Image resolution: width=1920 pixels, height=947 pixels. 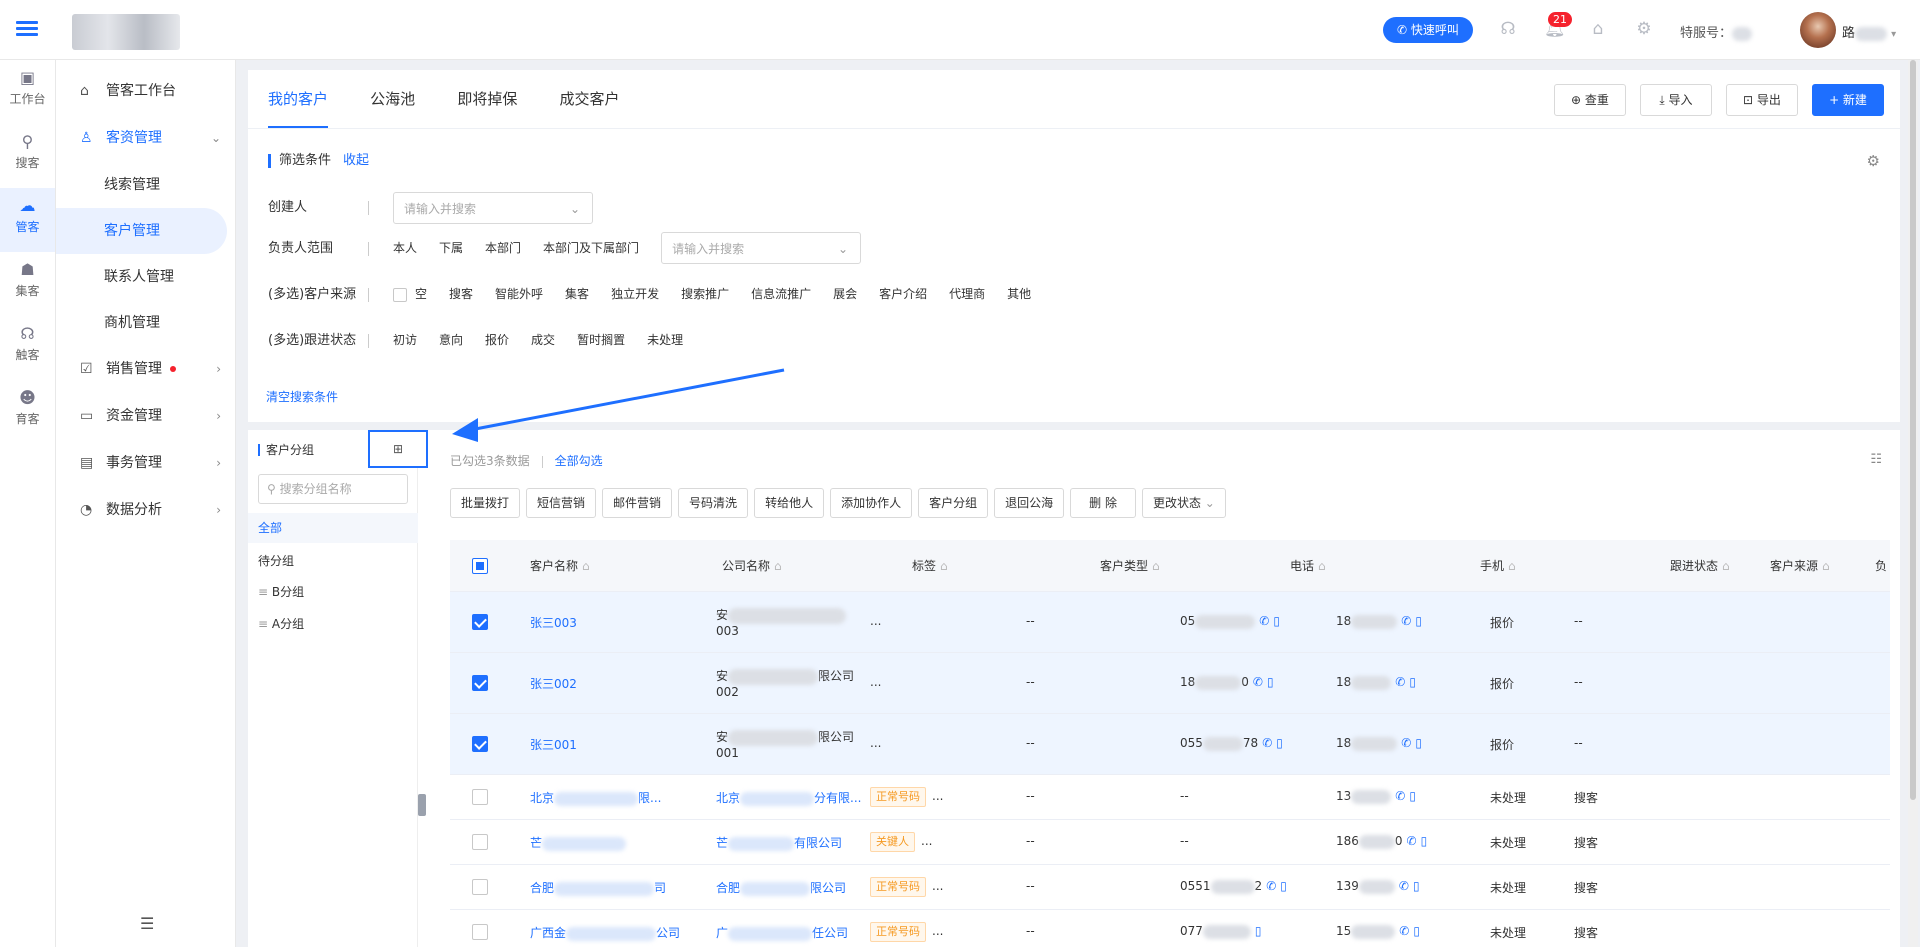 What do you see at coordinates (782, 932) in the screenshot?
I see `company-link: 广 任公司` at bounding box center [782, 932].